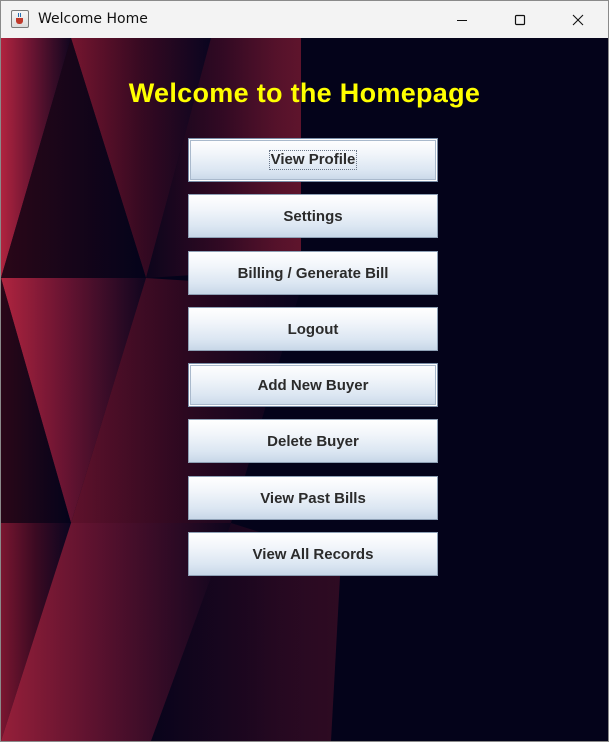 The width and height of the screenshot is (609, 742). I want to click on add-new-buyer-button: Add New Buyer, so click(313, 385).